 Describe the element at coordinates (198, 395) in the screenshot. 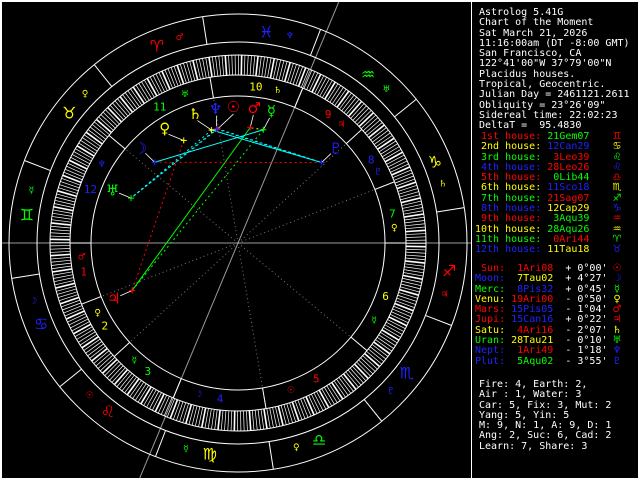

I see `house-ruler-icon: ☽` at that location.